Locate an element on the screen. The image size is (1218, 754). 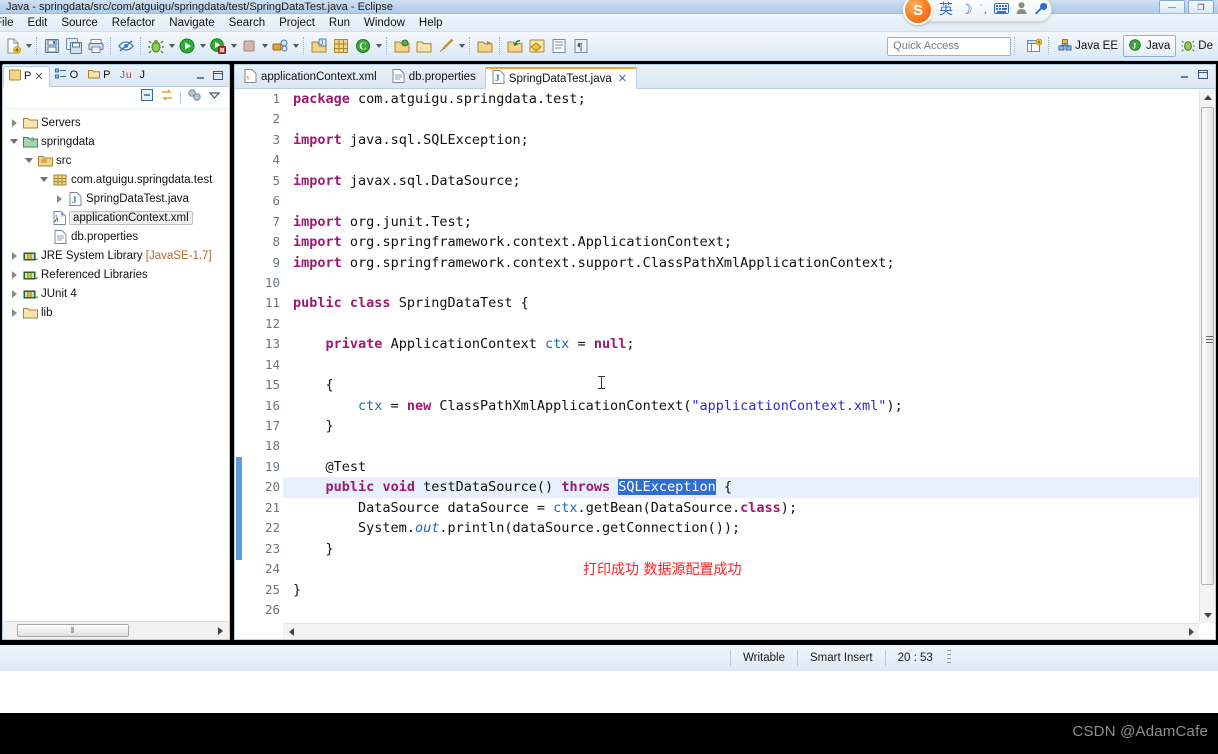
code-line: @Test is located at coordinates (754, 467).